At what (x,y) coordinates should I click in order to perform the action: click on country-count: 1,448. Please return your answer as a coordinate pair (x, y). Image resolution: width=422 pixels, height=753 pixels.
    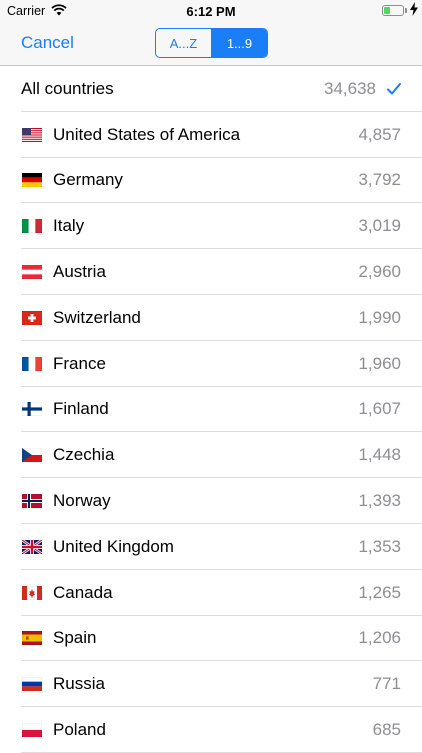
    Looking at the image, I should click on (379, 455).